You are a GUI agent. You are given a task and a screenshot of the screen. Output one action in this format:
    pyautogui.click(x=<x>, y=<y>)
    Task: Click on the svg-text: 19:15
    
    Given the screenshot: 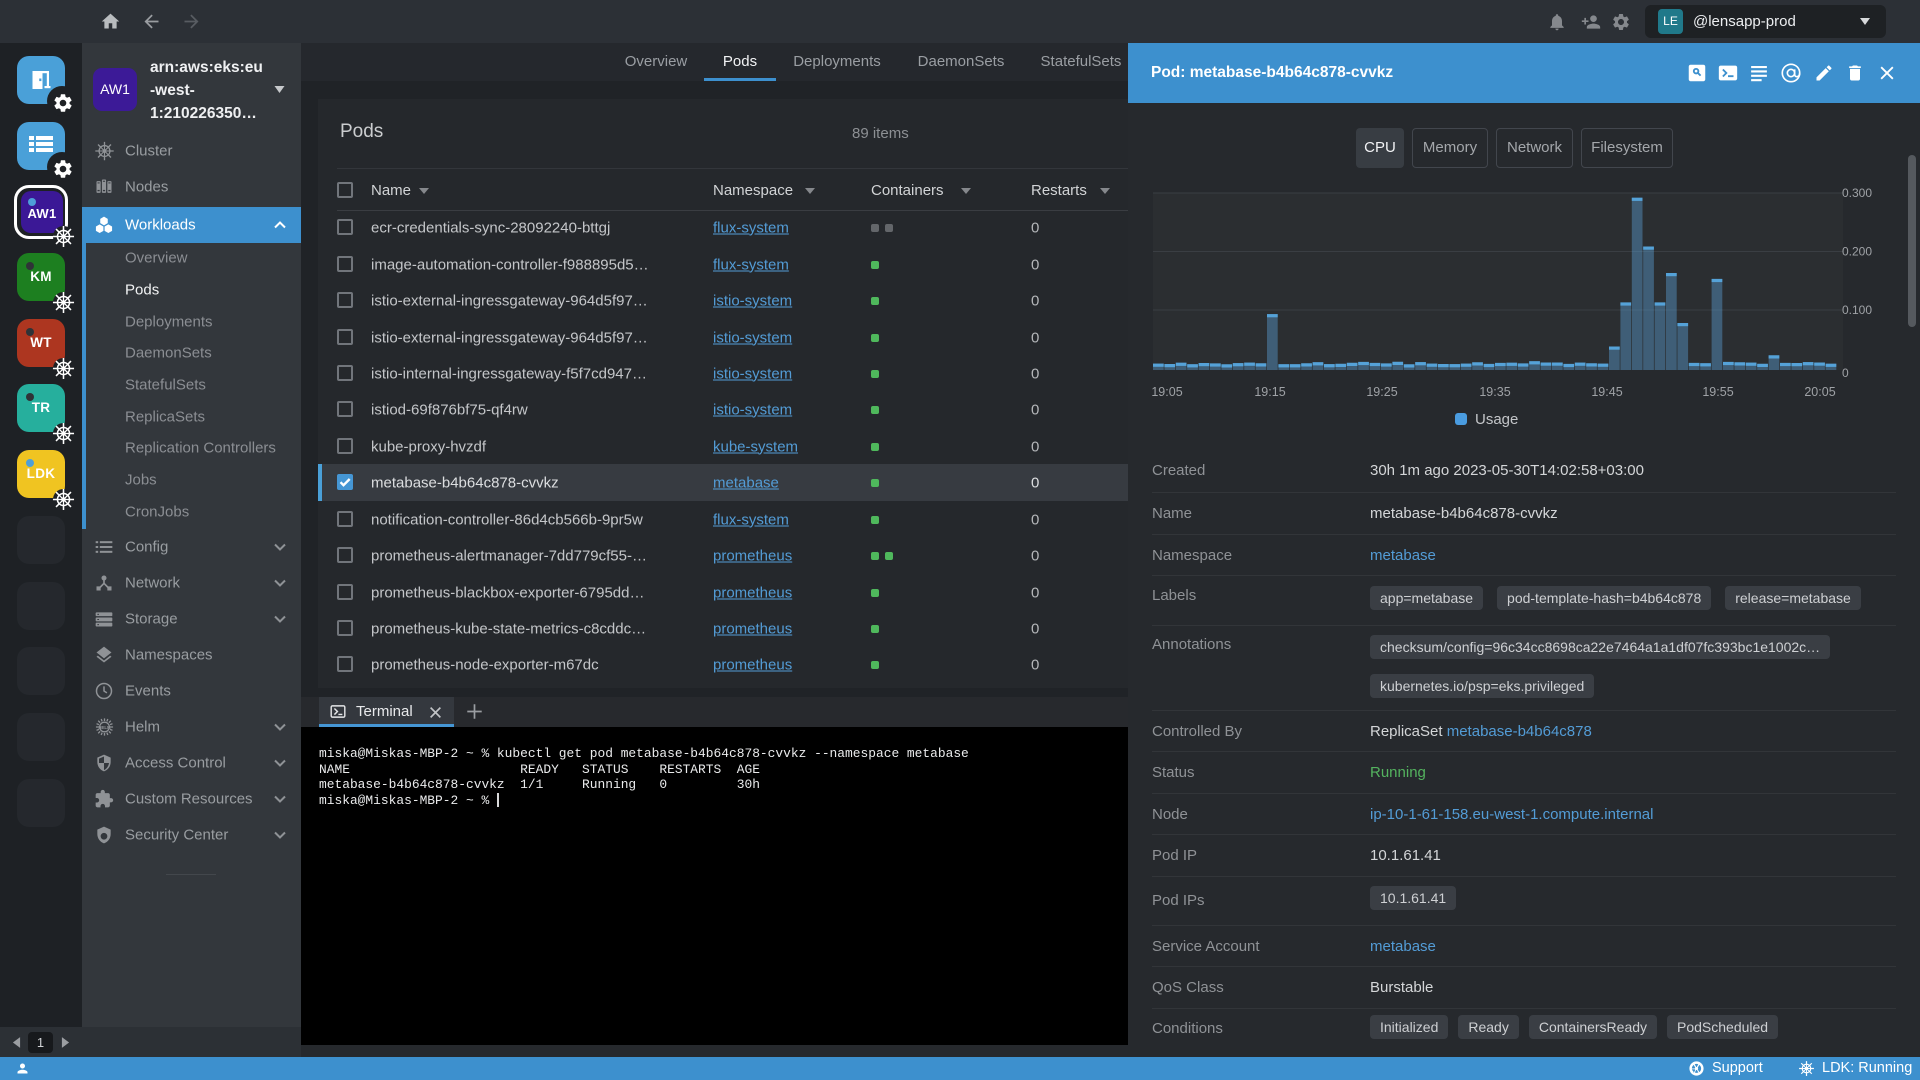 What is the action you would take?
    pyautogui.click(x=1269, y=392)
    